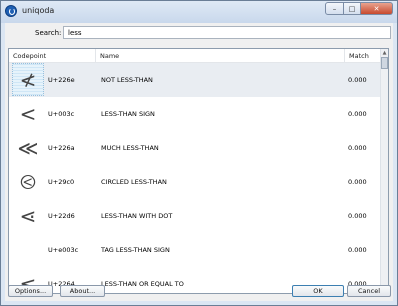 This screenshot has width=398, height=306. Describe the element at coordinates (28, 79) in the screenshot. I see `not-less-than-glyph: ≮` at that location.